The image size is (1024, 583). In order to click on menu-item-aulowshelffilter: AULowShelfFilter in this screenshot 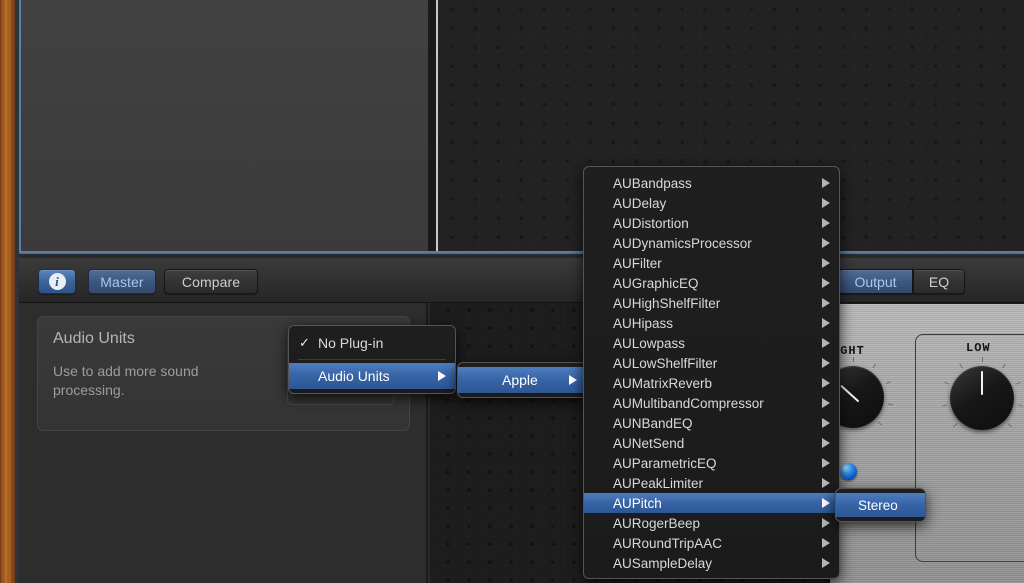, I will do `click(711, 363)`.